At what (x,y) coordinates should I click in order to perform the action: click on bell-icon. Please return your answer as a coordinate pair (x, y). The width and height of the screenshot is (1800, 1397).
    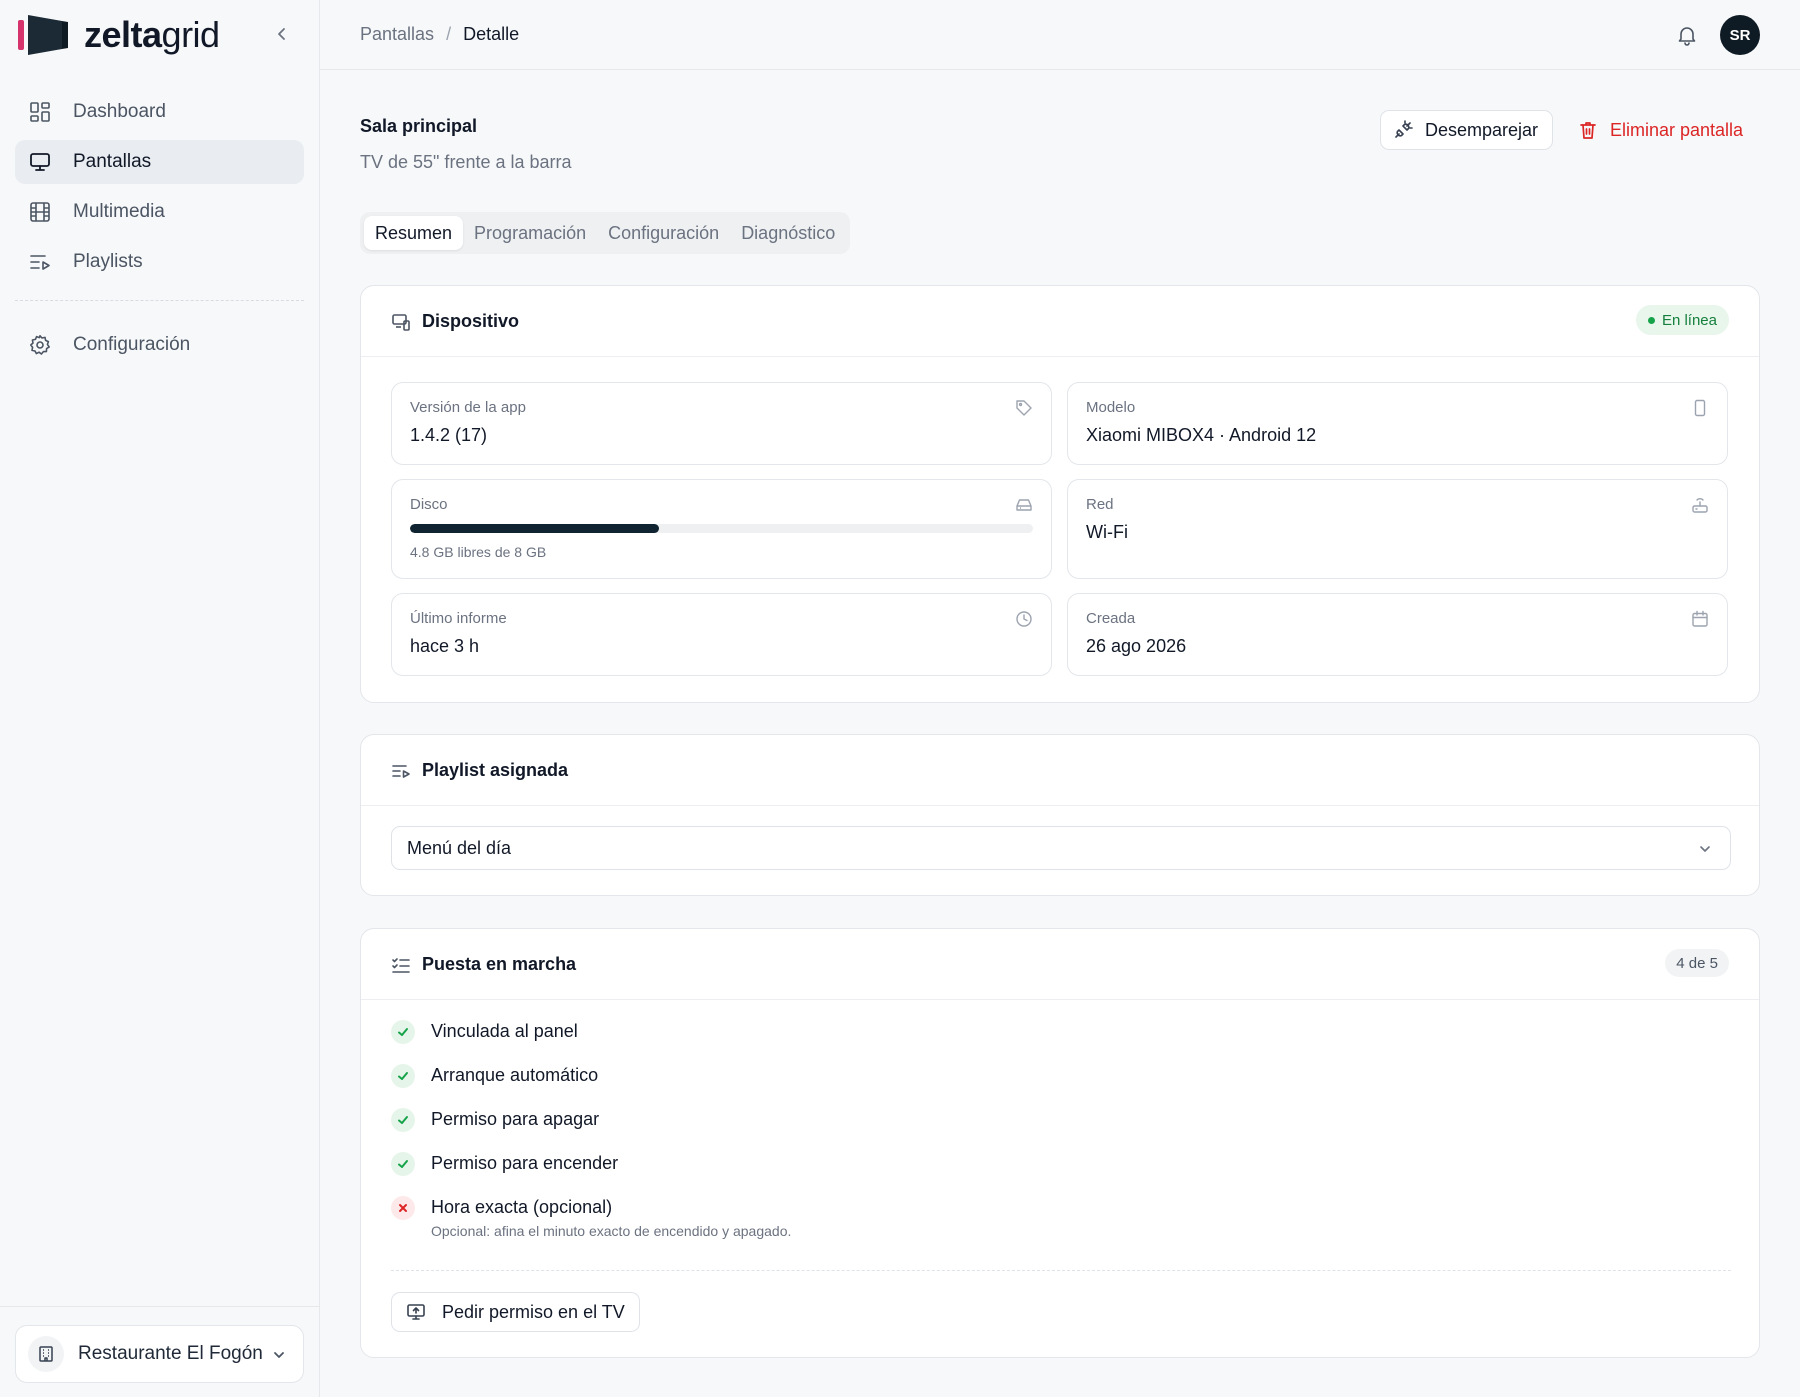
    Looking at the image, I should click on (1687, 36).